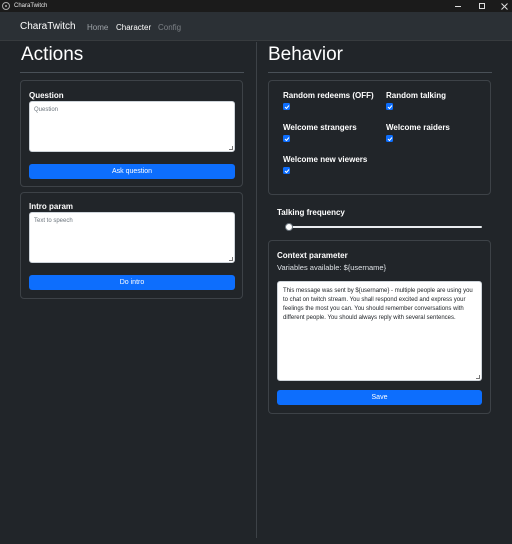 The width and height of the screenshot is (512, 544). I want to click on intro-placeholder: Text to speech, so click(53, 221).